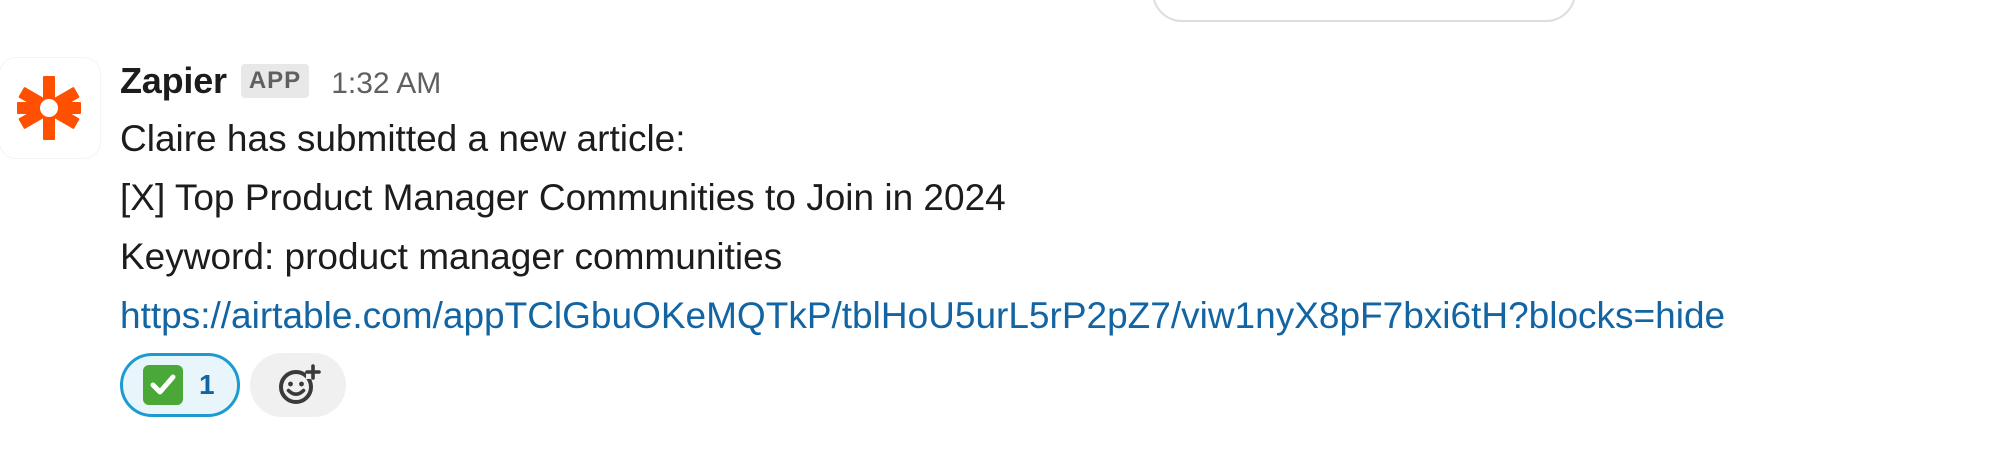 The image size is (2000, 472). What do you see at coordinates (1050, 81) in the screenshot?
I see `message-header: Zapier APP 1:32 AM` at bounding box center [1050, 81].